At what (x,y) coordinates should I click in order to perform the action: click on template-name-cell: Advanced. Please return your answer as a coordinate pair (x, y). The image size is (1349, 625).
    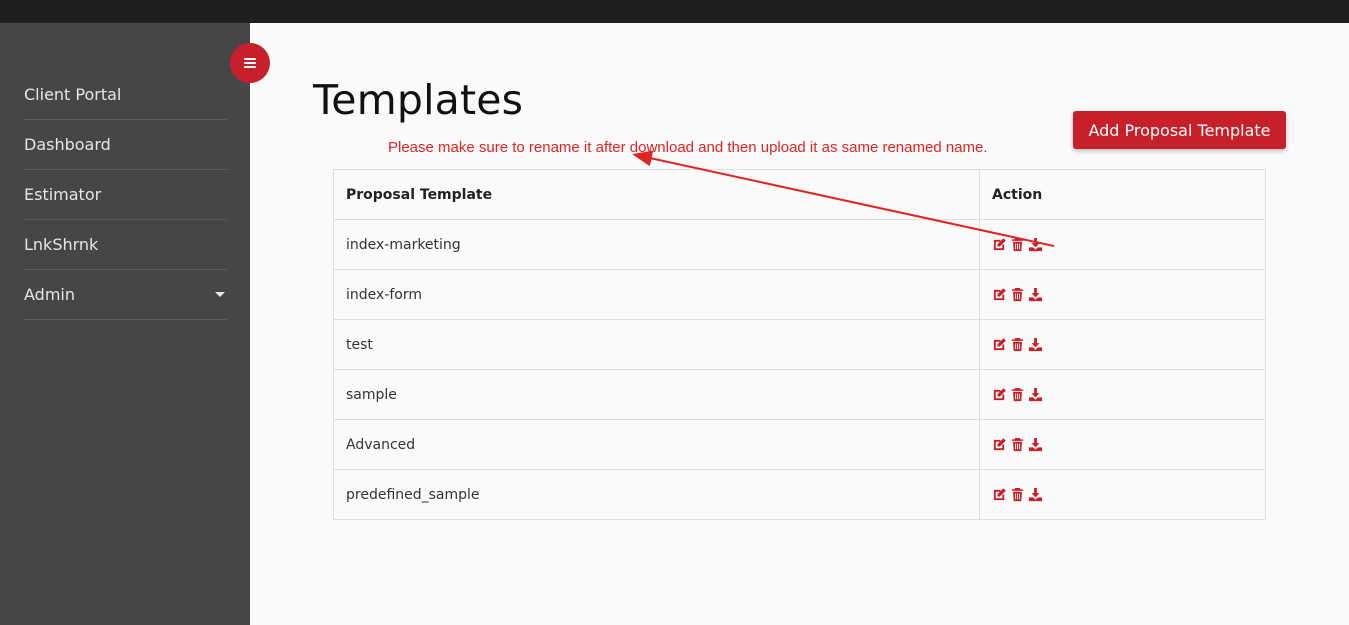
    Looking at the image, I should click on (656, 444).